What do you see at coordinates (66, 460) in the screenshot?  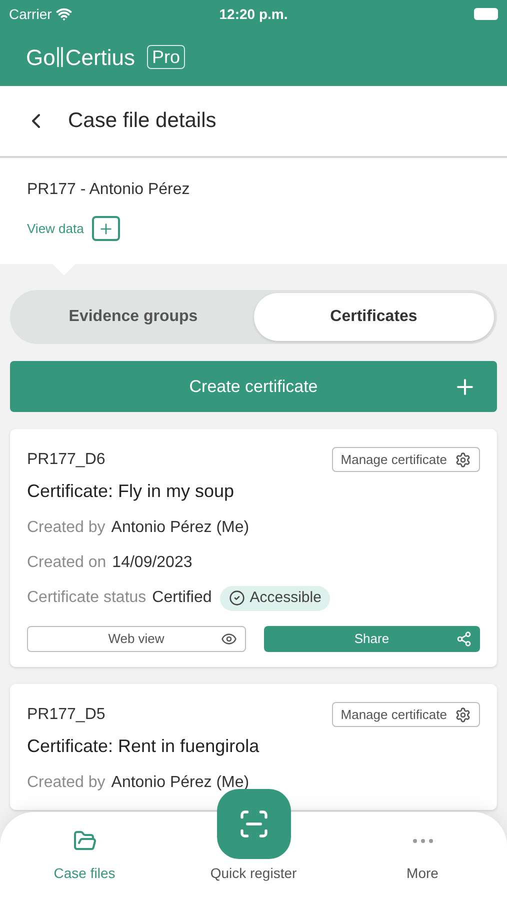 I see `certificate-code: PR177_D6` at bounding box center [66, 460].